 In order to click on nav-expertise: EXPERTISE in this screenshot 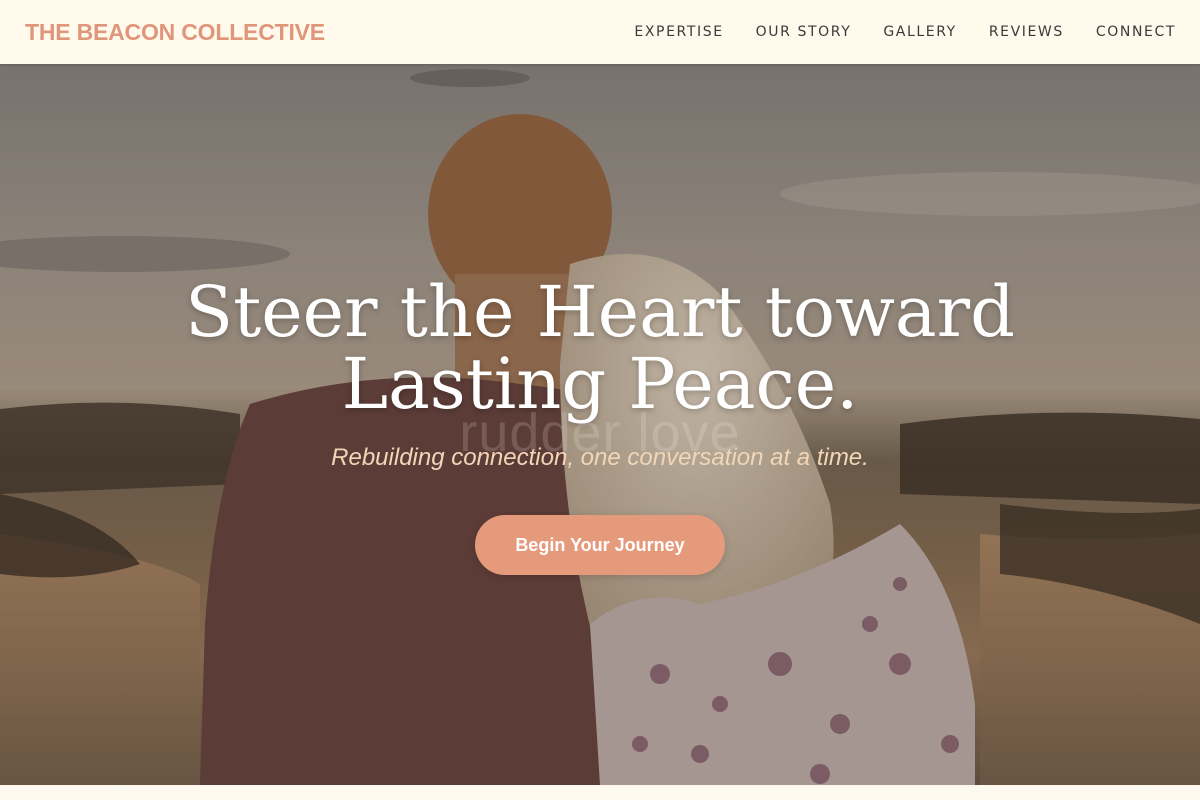, I will do `click(678, 32)`.